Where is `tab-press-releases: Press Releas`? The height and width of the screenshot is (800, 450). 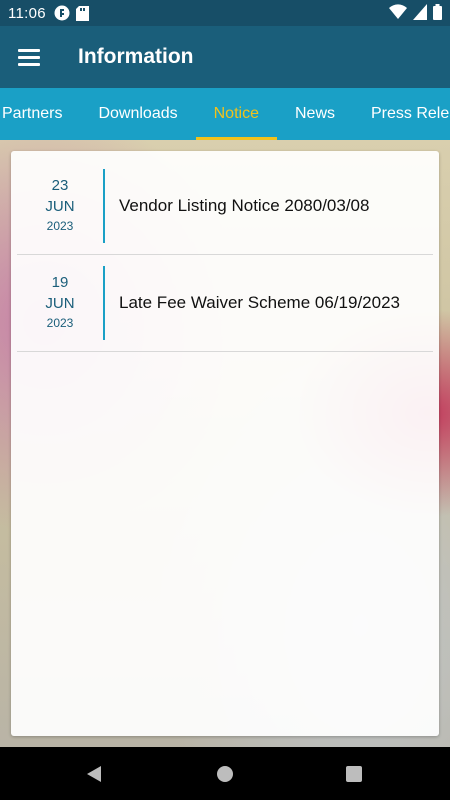 tab-press-releases: Press Releas is located at coordinates (401, 114).